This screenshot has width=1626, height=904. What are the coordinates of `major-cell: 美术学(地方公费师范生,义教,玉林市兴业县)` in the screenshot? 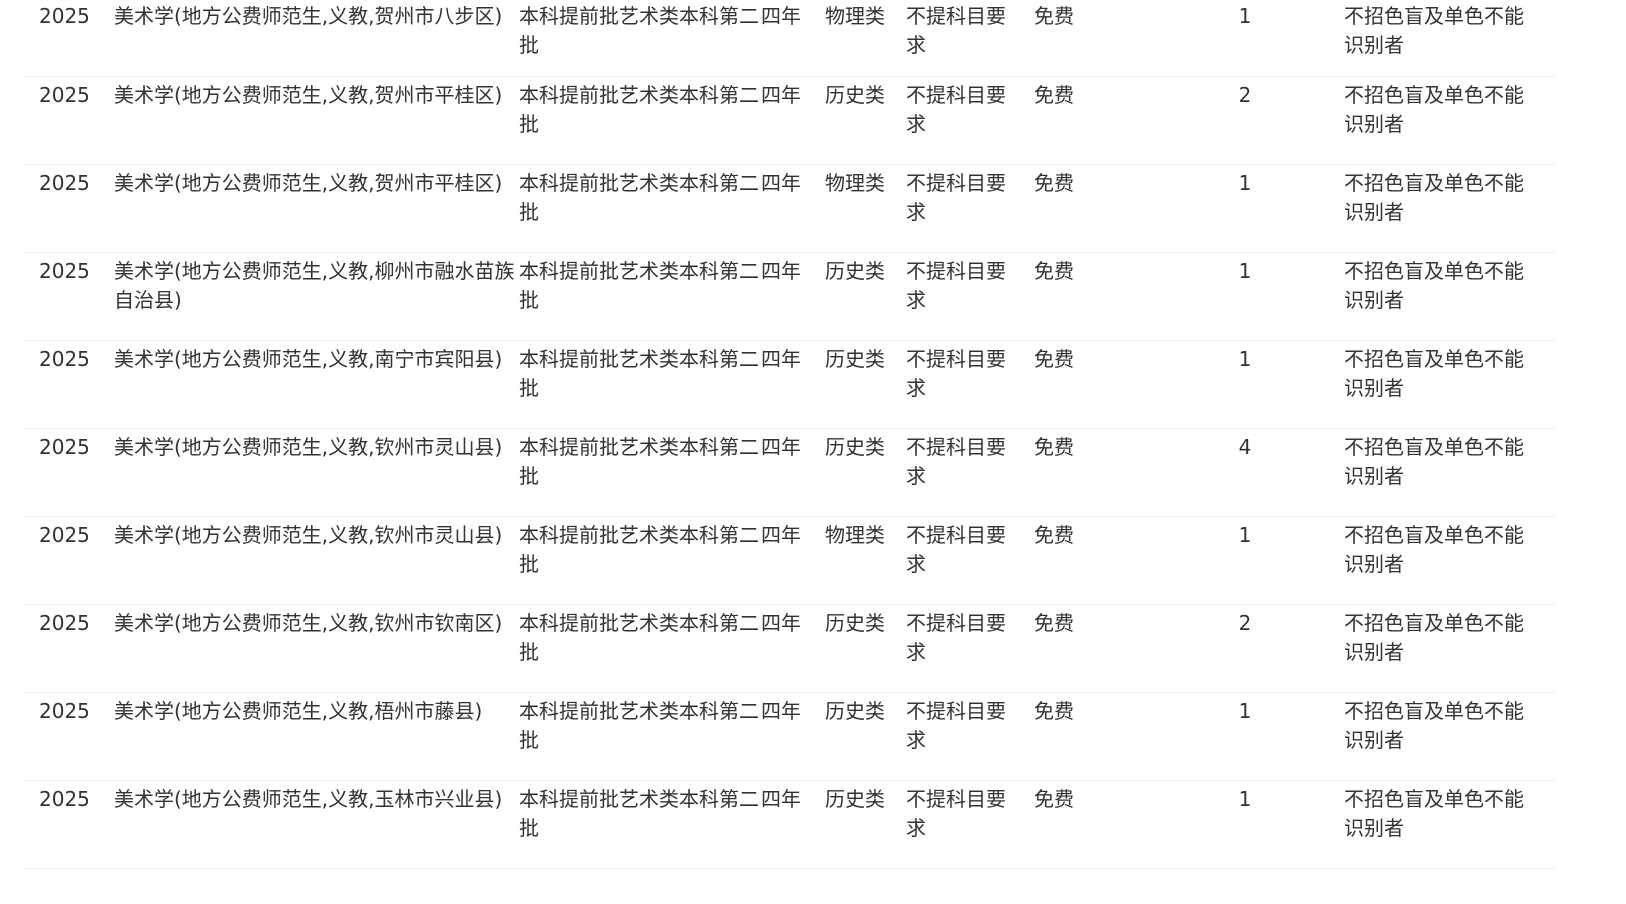 It's located at (308, 798).